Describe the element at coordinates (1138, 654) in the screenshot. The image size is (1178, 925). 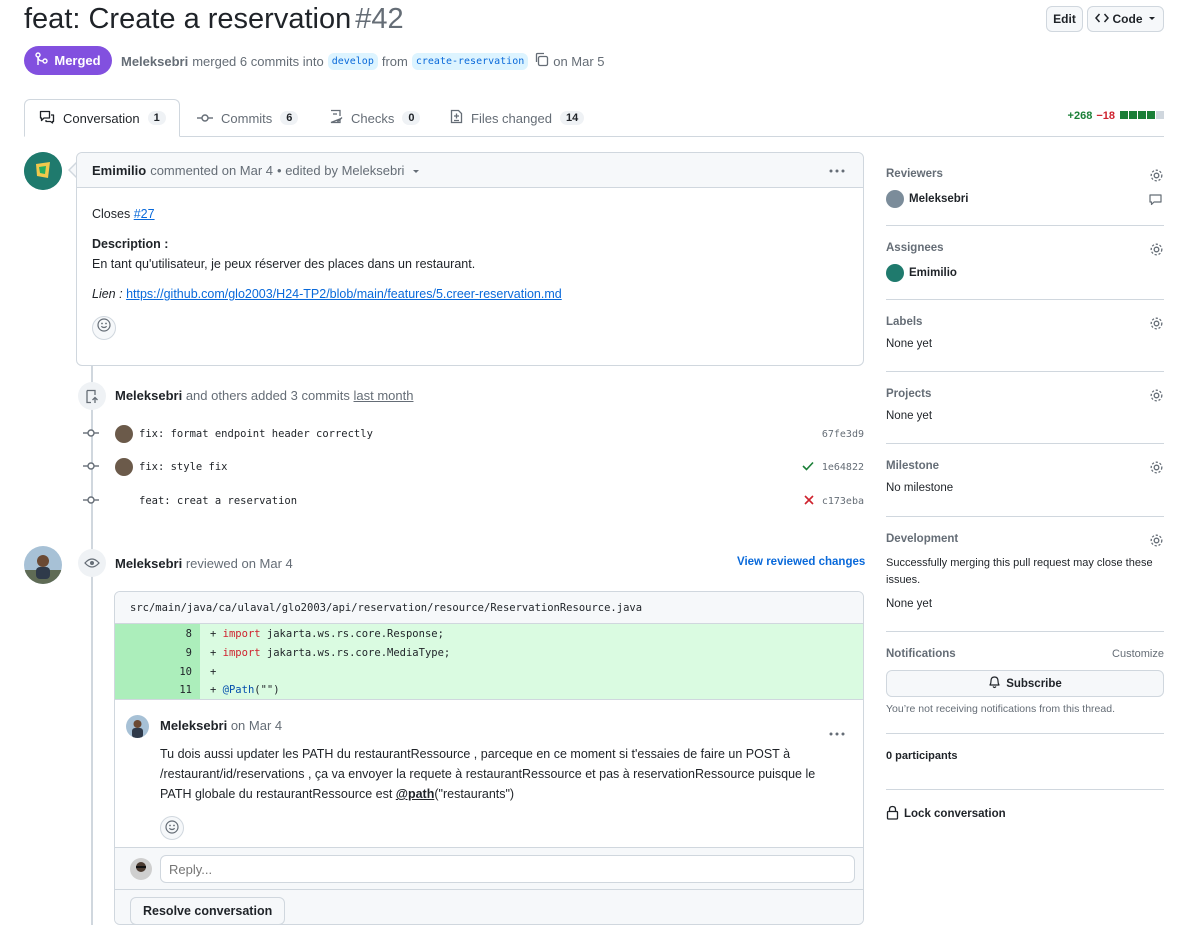
I see `customize-link: Customize` at that location.